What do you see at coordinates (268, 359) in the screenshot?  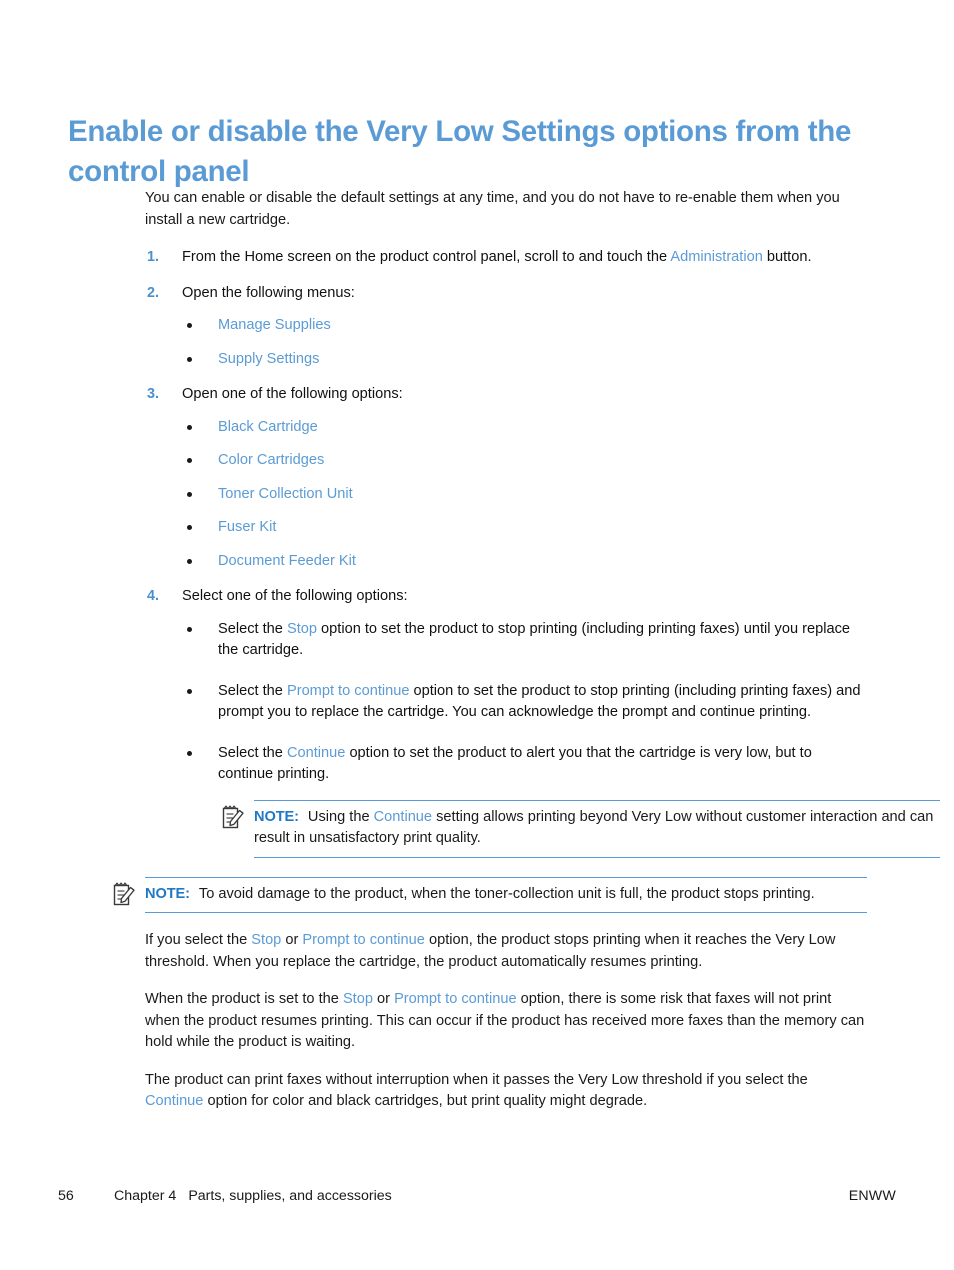 I see `menu-item-supply-settings: Supply Settings` at bounding box center [268, 359].